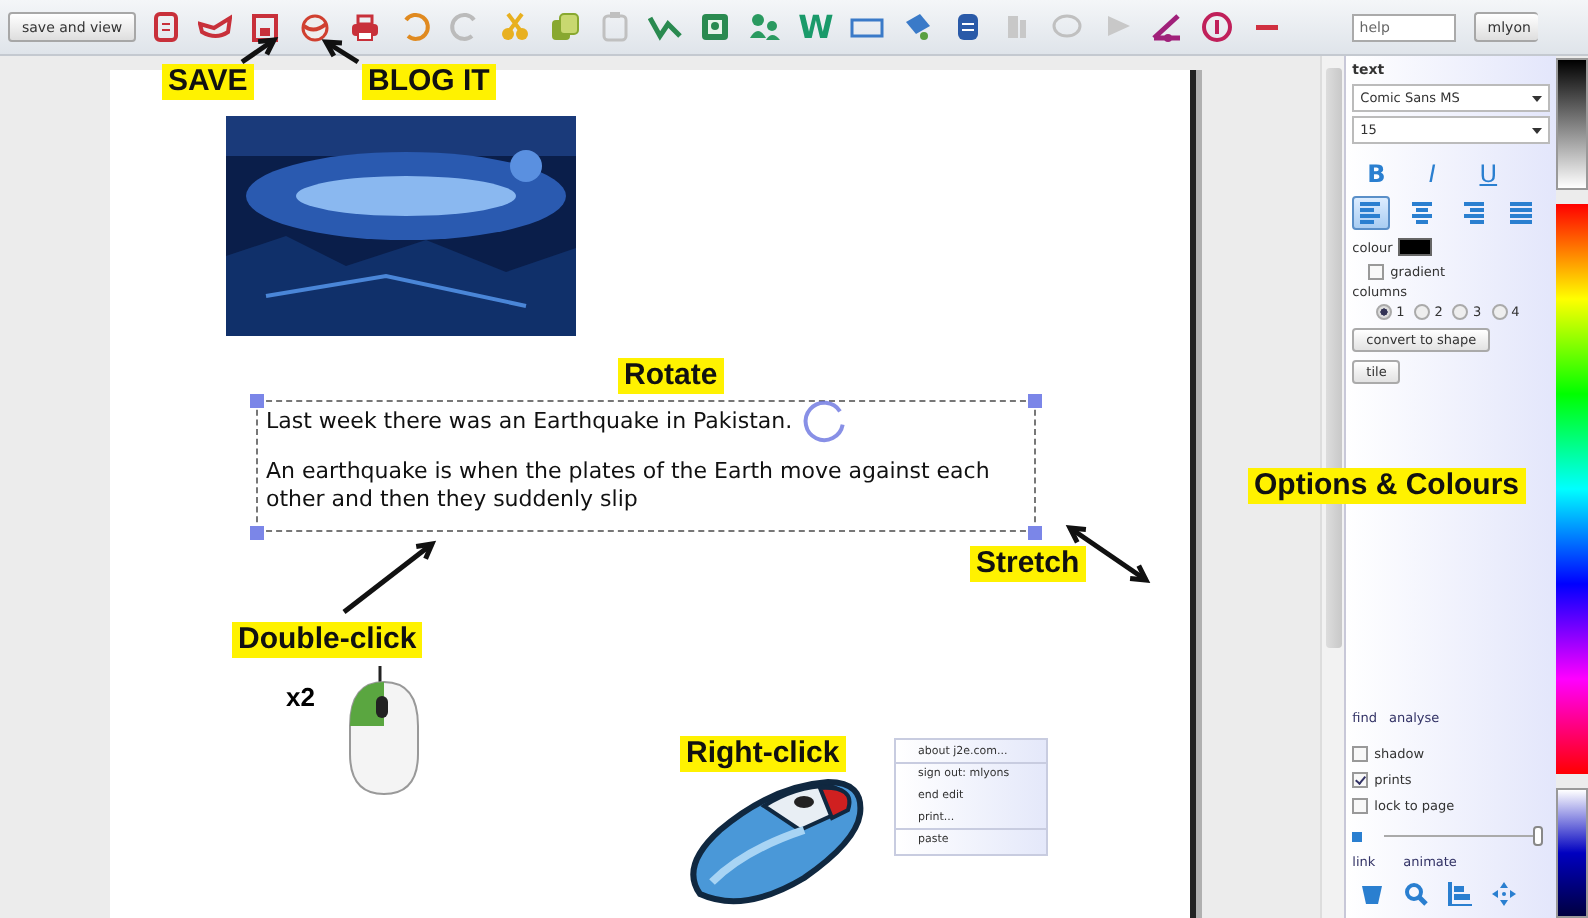  What do you see at coordinates (1504, 894) in the screenshot?
I see `move-icon` at bounding box center [1504, 894].